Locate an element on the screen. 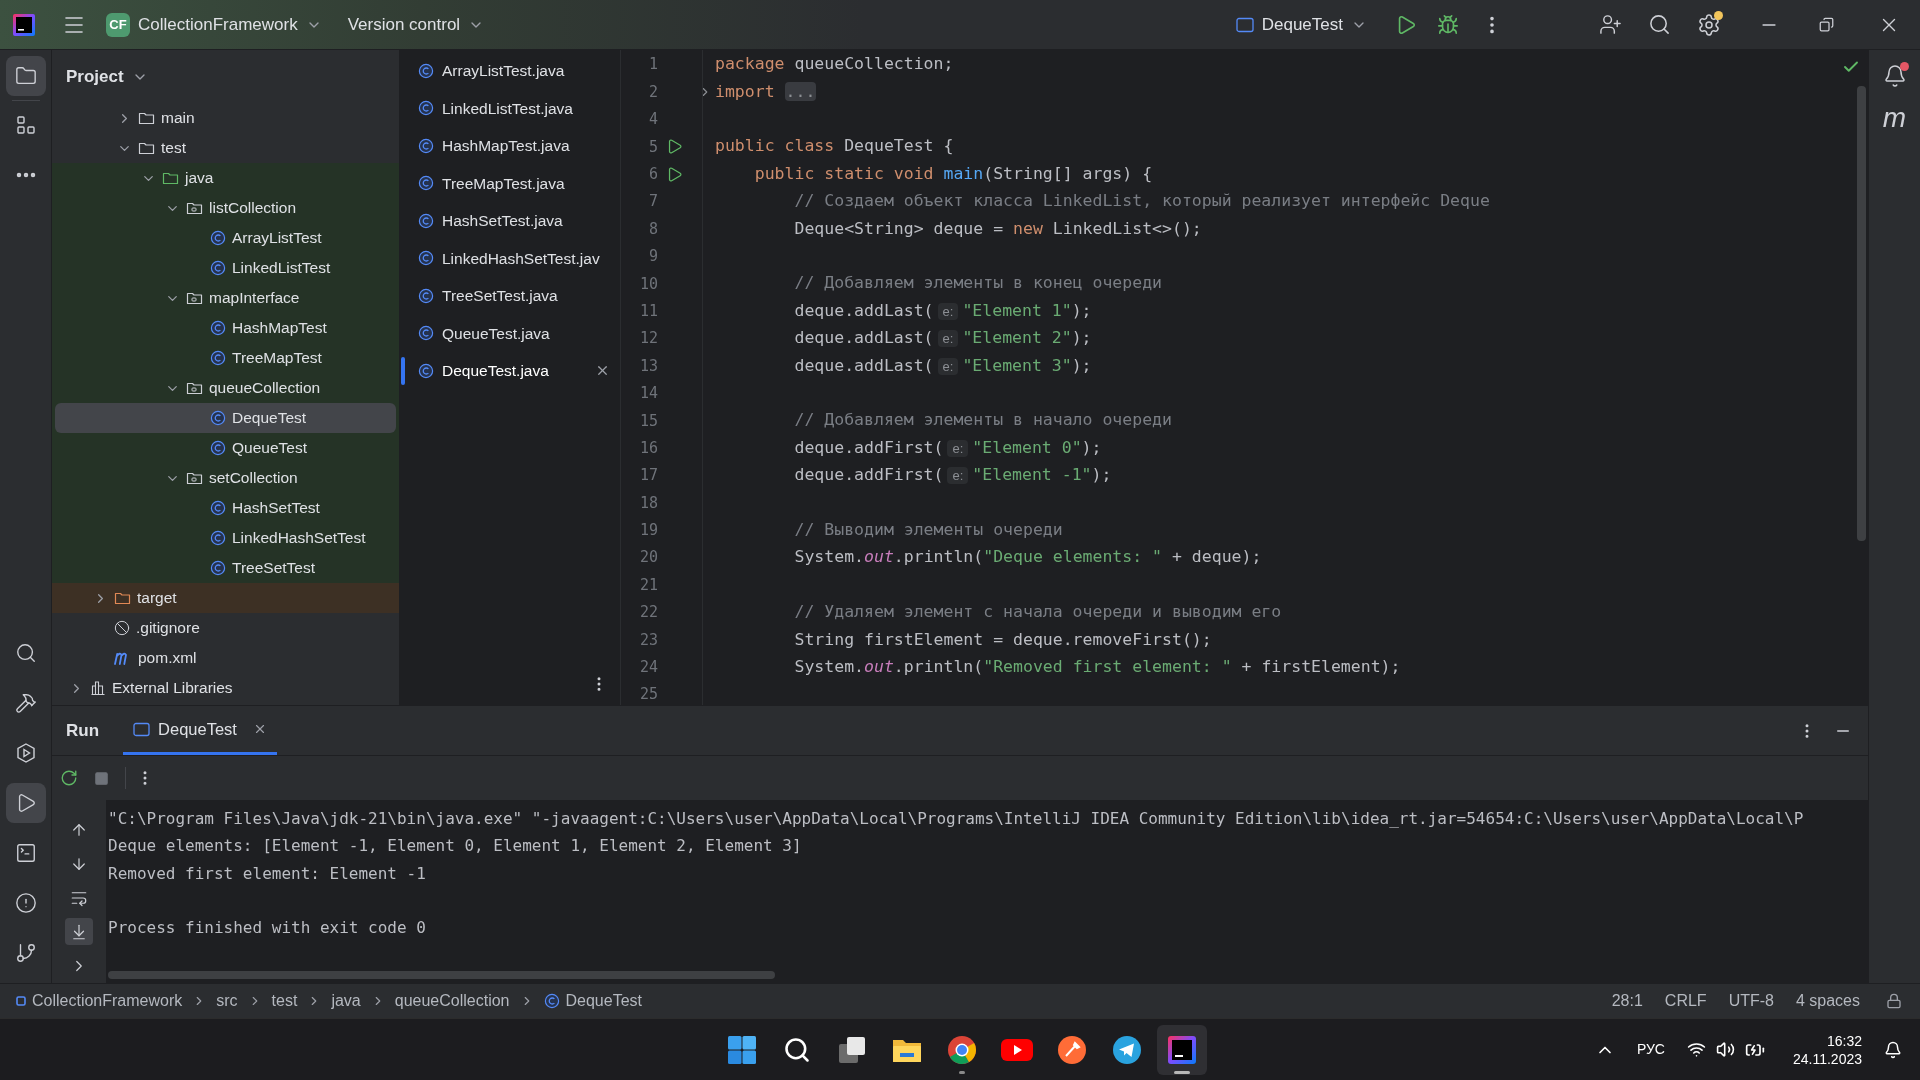  tree-item: HashSetTest is located at coordinates (225, 508).